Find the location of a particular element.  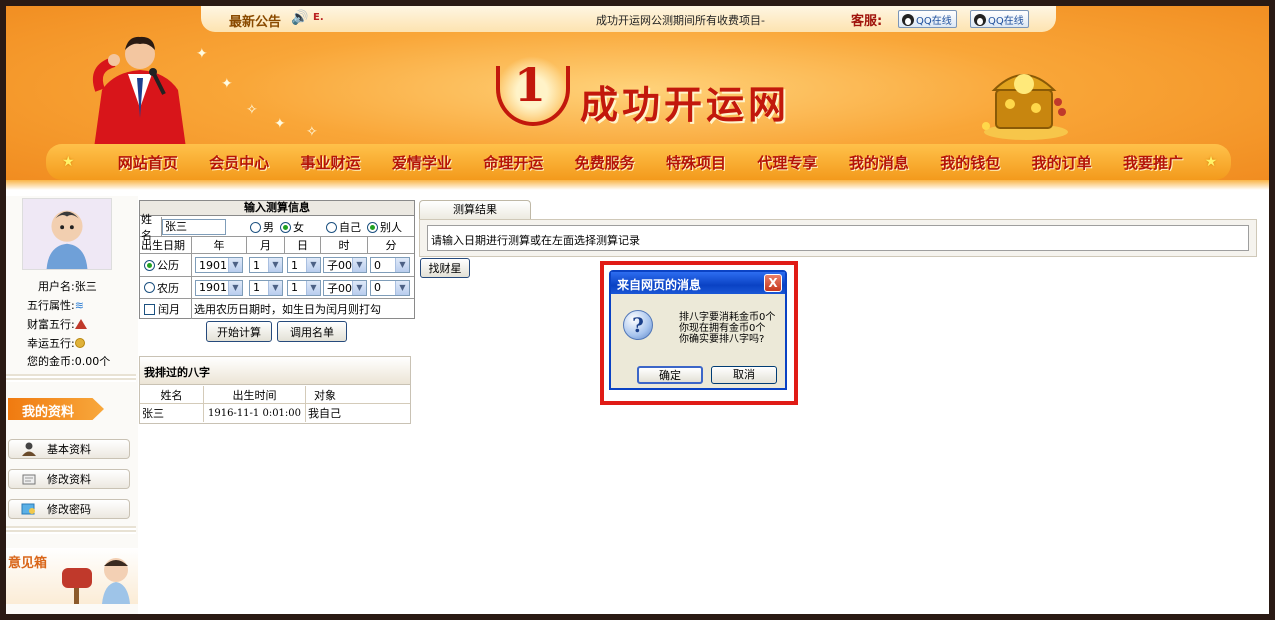

name-label: 姓名 is located at coordinates (151, 227).